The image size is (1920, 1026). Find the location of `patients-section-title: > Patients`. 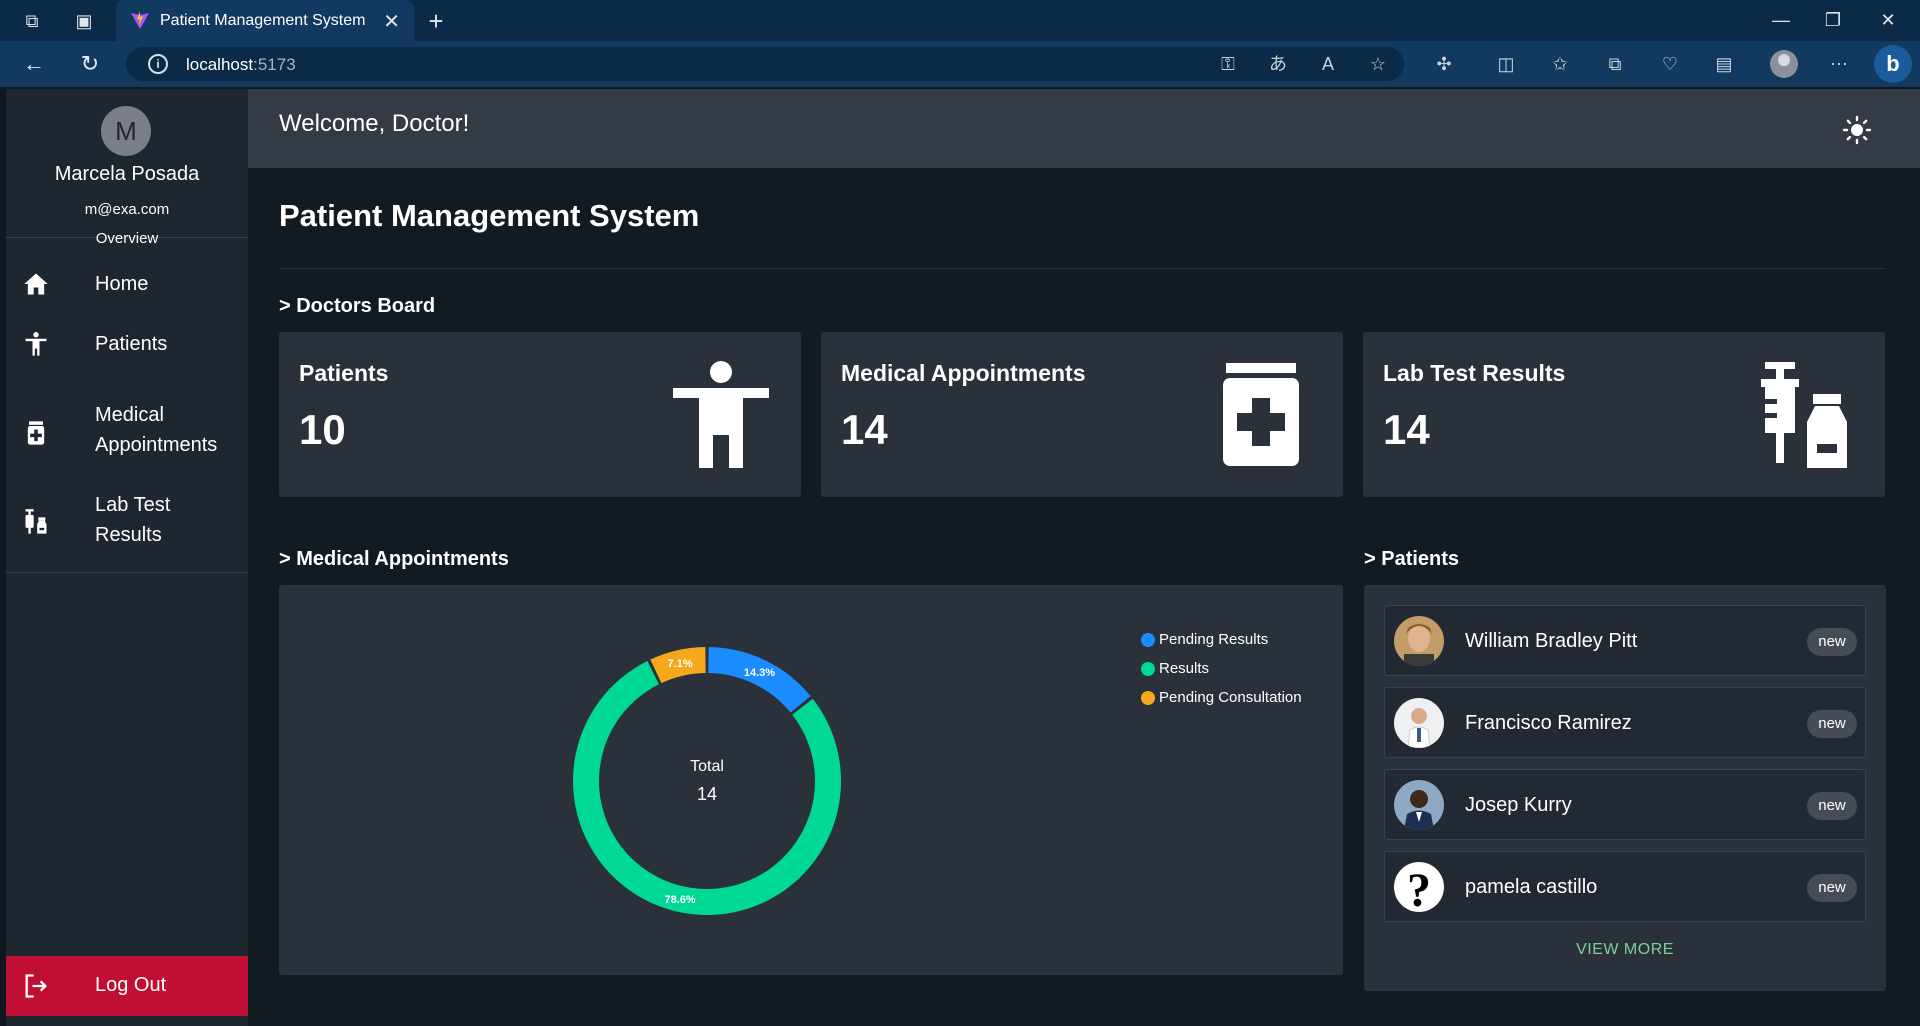

patients-section-title: > Patients is located at coordinates (1412, 559).